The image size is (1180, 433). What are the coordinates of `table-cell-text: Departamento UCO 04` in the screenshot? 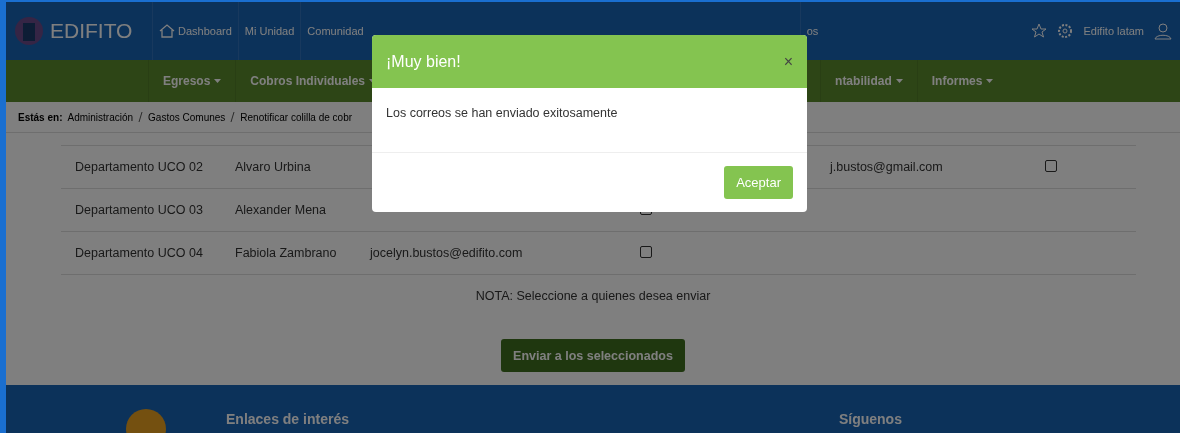 It's located at (139, 253).